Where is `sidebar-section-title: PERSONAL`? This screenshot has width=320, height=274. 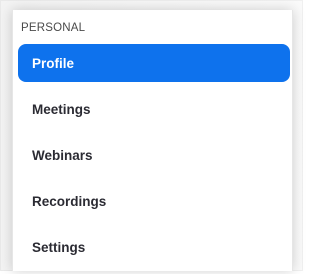 sidebar-section-title: PERSONAL is located at coordinates (53, 28).